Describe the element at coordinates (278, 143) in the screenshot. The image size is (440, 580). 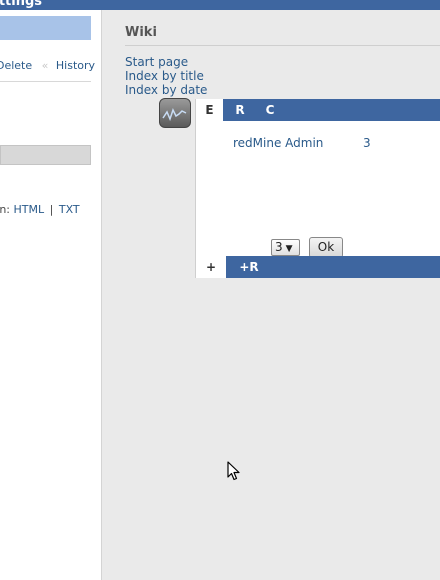
I see `user-name-link: redMine Admin` at that location.